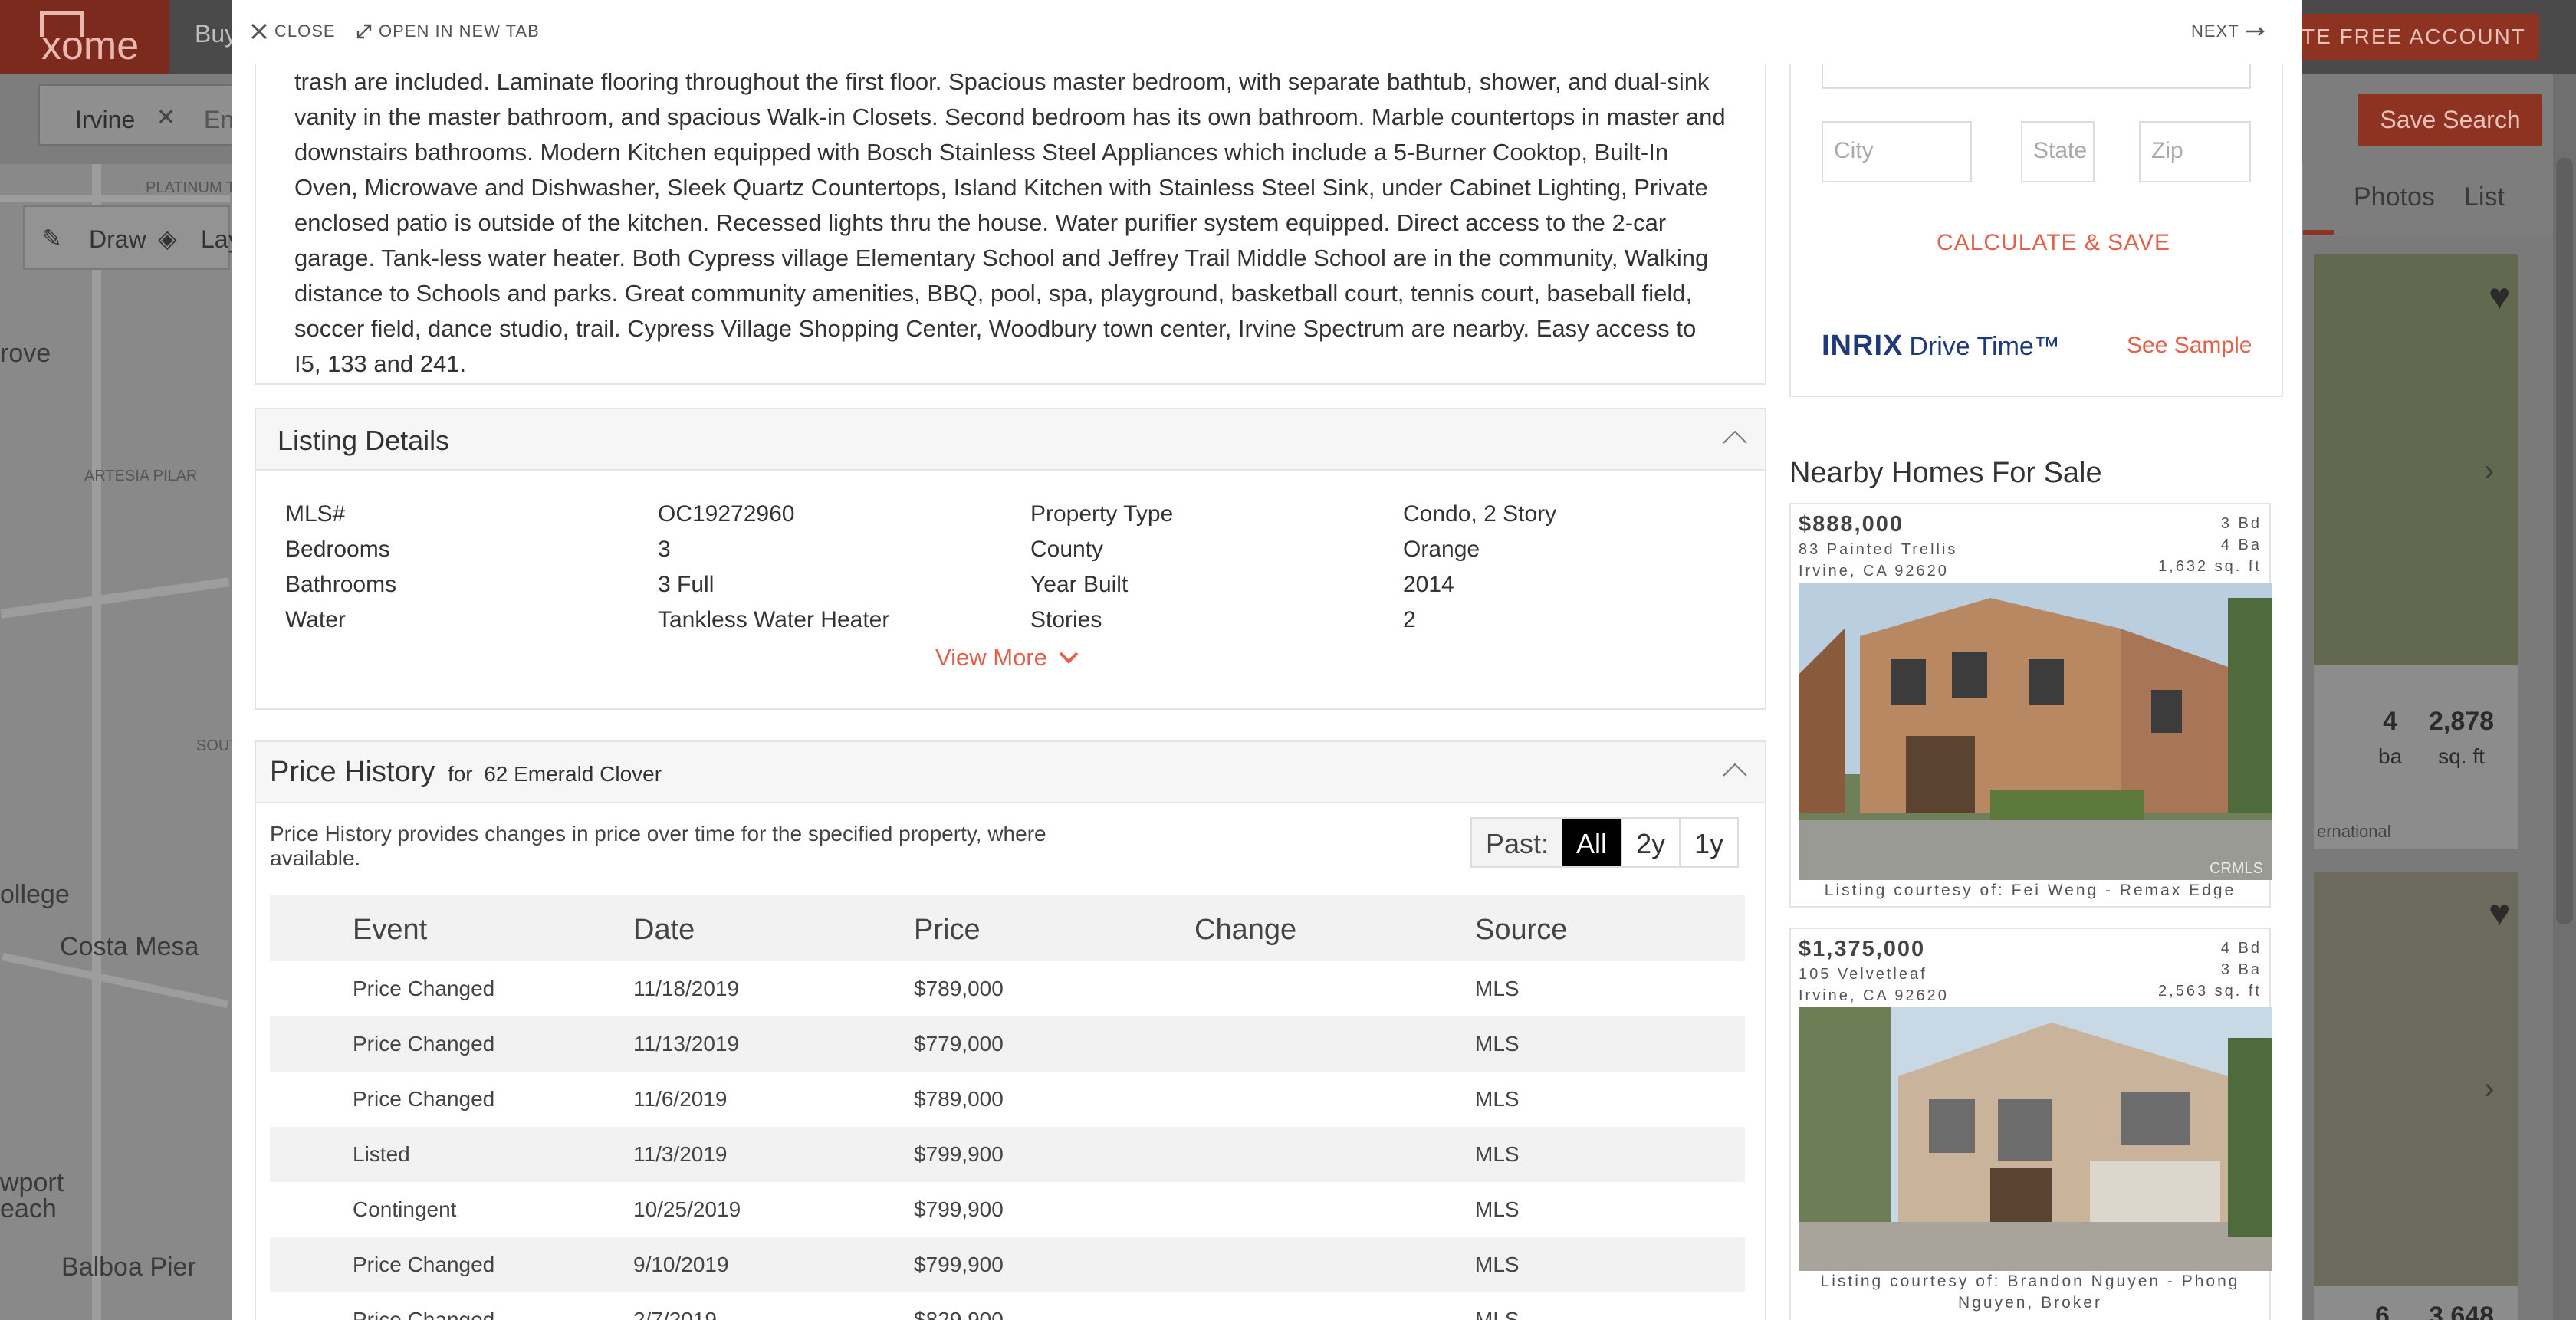  I want to click on detail-label: Stories, so click(1066, 619).